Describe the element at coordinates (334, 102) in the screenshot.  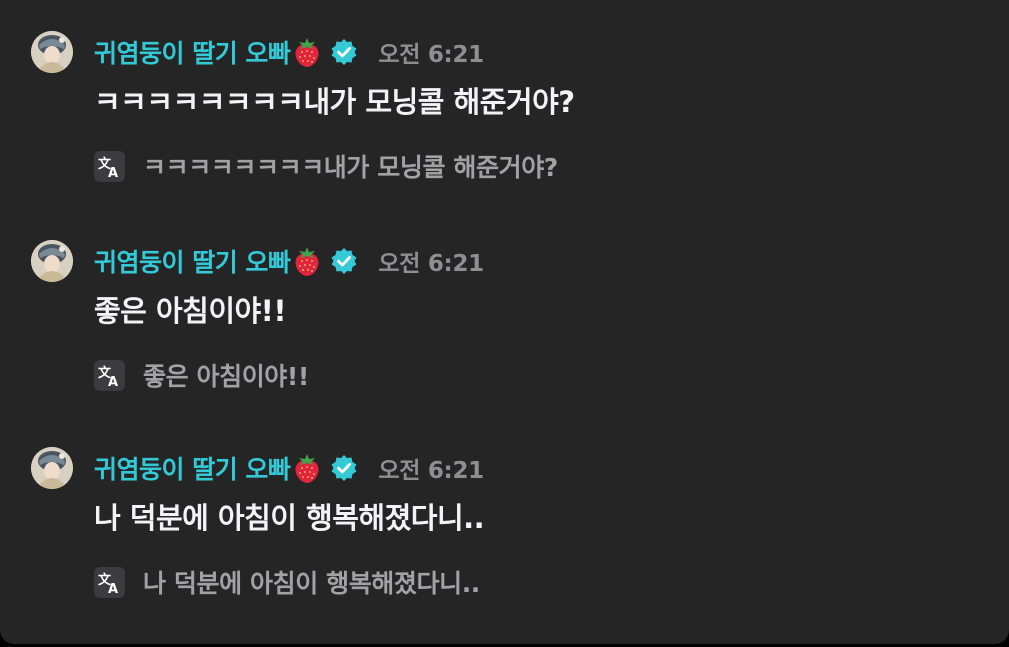
I see `message-text: ㅋㅋㅋㅋㅋㅋㅋㅋ내가 모닝콜 해준거야?` at that location.